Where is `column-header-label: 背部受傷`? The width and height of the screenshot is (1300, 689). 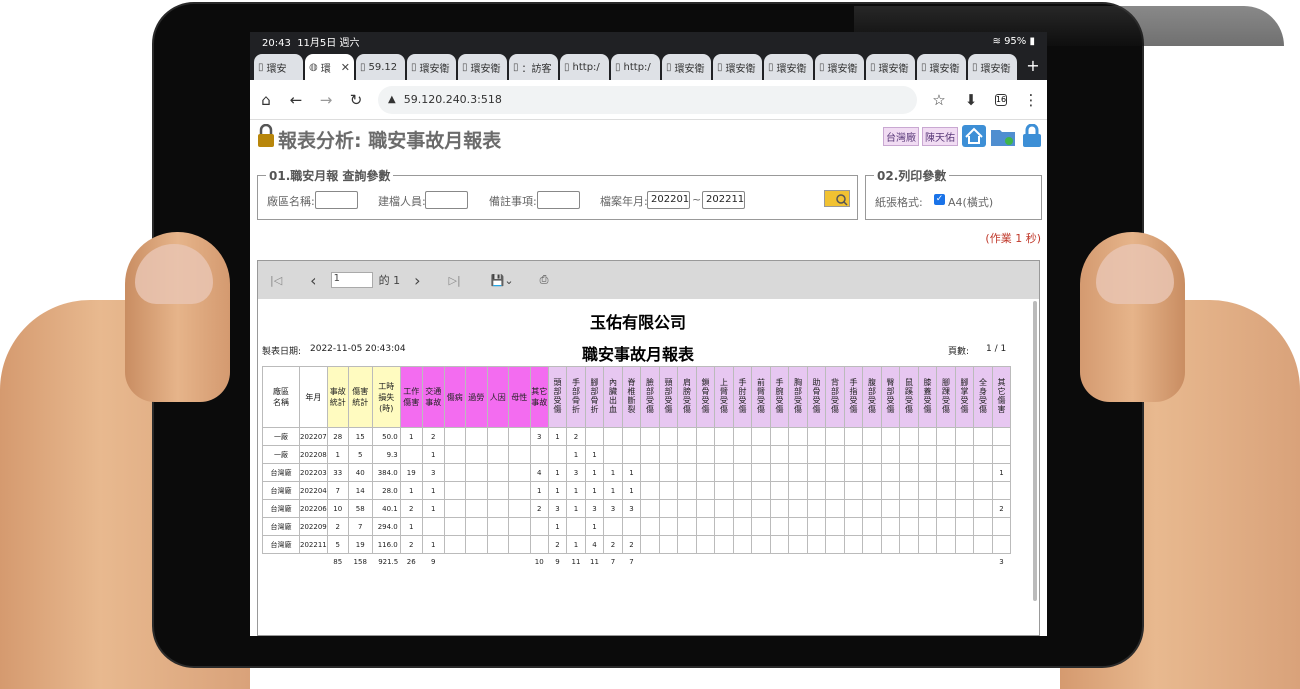
column-header-label: 背部受傷 is located at coordinates (835, 395).